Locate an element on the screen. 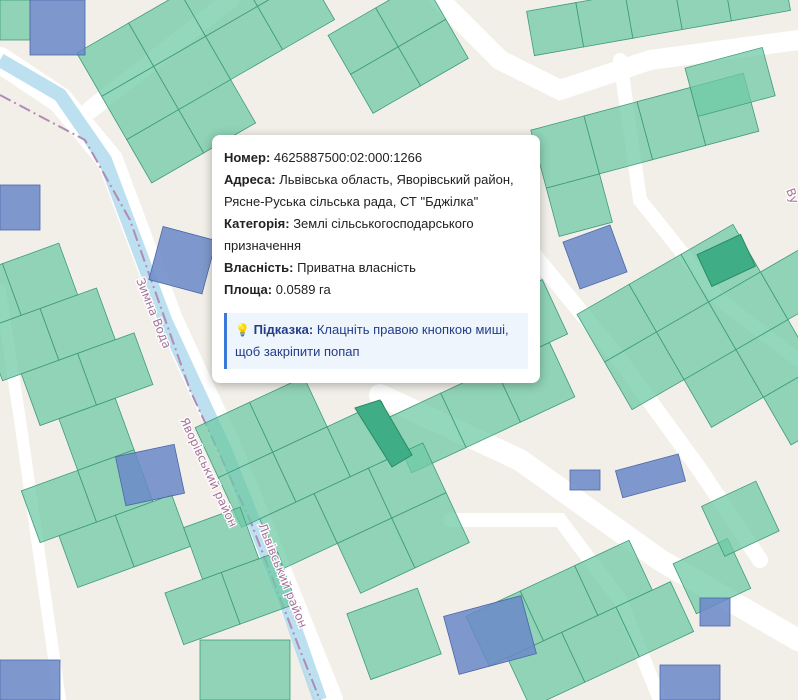 This screenshot has width=798, height=700. label: Власність: is located at coordinates (259, 267).